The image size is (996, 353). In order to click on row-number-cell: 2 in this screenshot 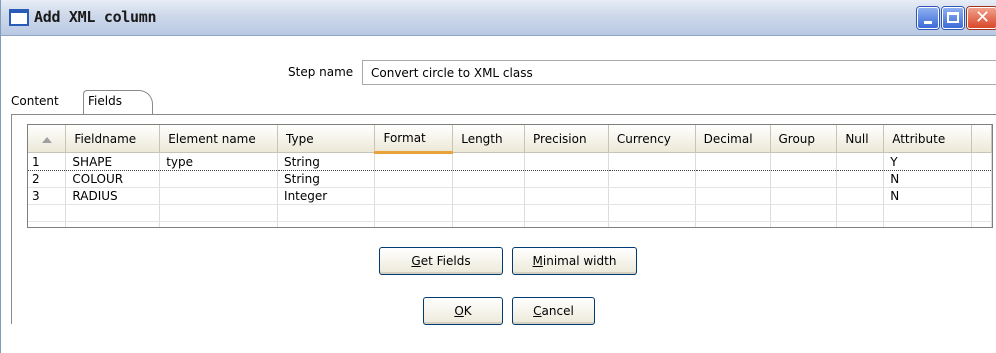, I will do `click(47, 179)`.